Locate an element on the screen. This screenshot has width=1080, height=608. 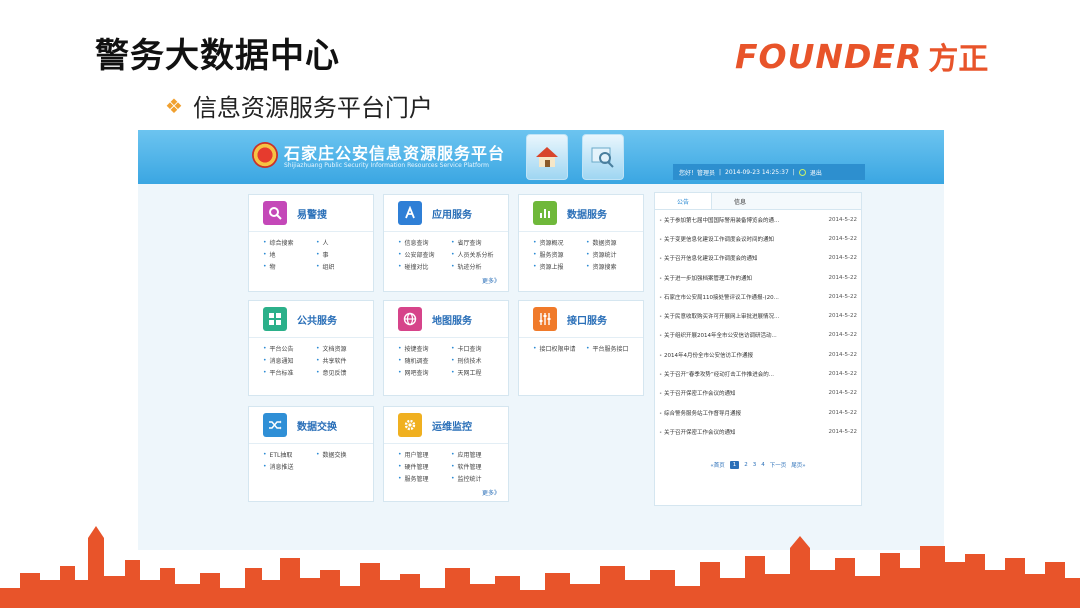
link-item: 平台公告 is located at coordinates (287, 348).